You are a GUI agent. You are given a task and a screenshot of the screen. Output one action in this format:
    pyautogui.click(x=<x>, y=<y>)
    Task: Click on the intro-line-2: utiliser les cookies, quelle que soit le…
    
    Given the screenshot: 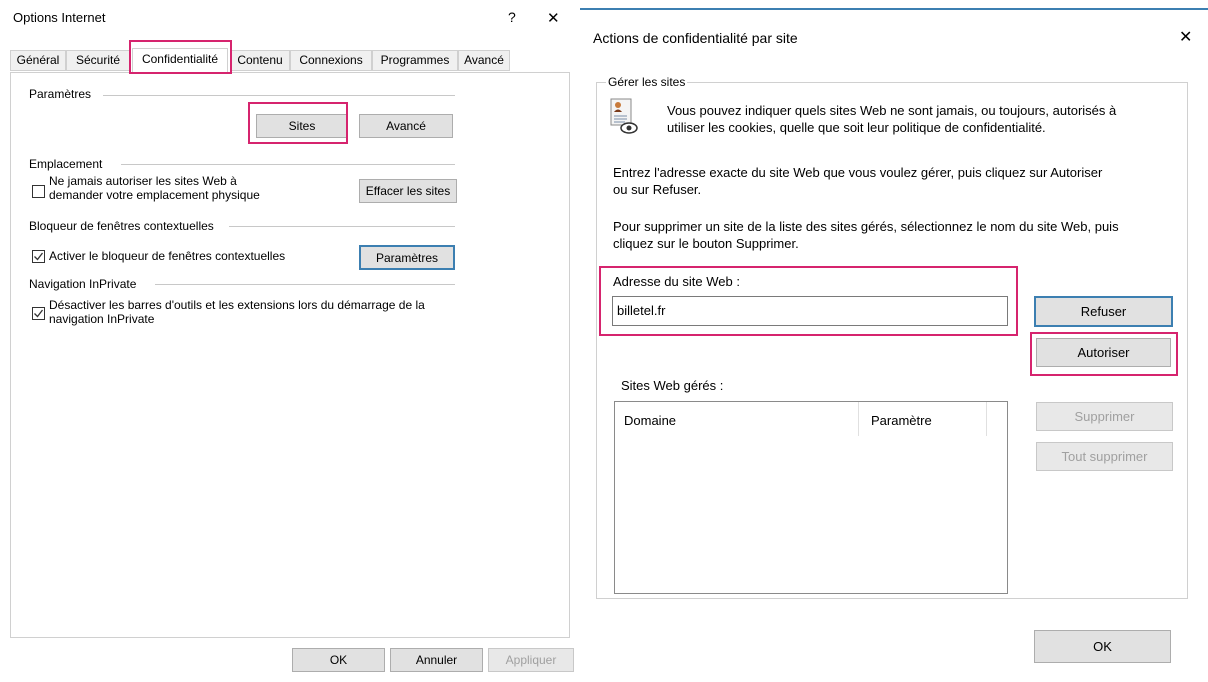 What is the action you would take?
    pyautogui.click(x=856, y=127)
    